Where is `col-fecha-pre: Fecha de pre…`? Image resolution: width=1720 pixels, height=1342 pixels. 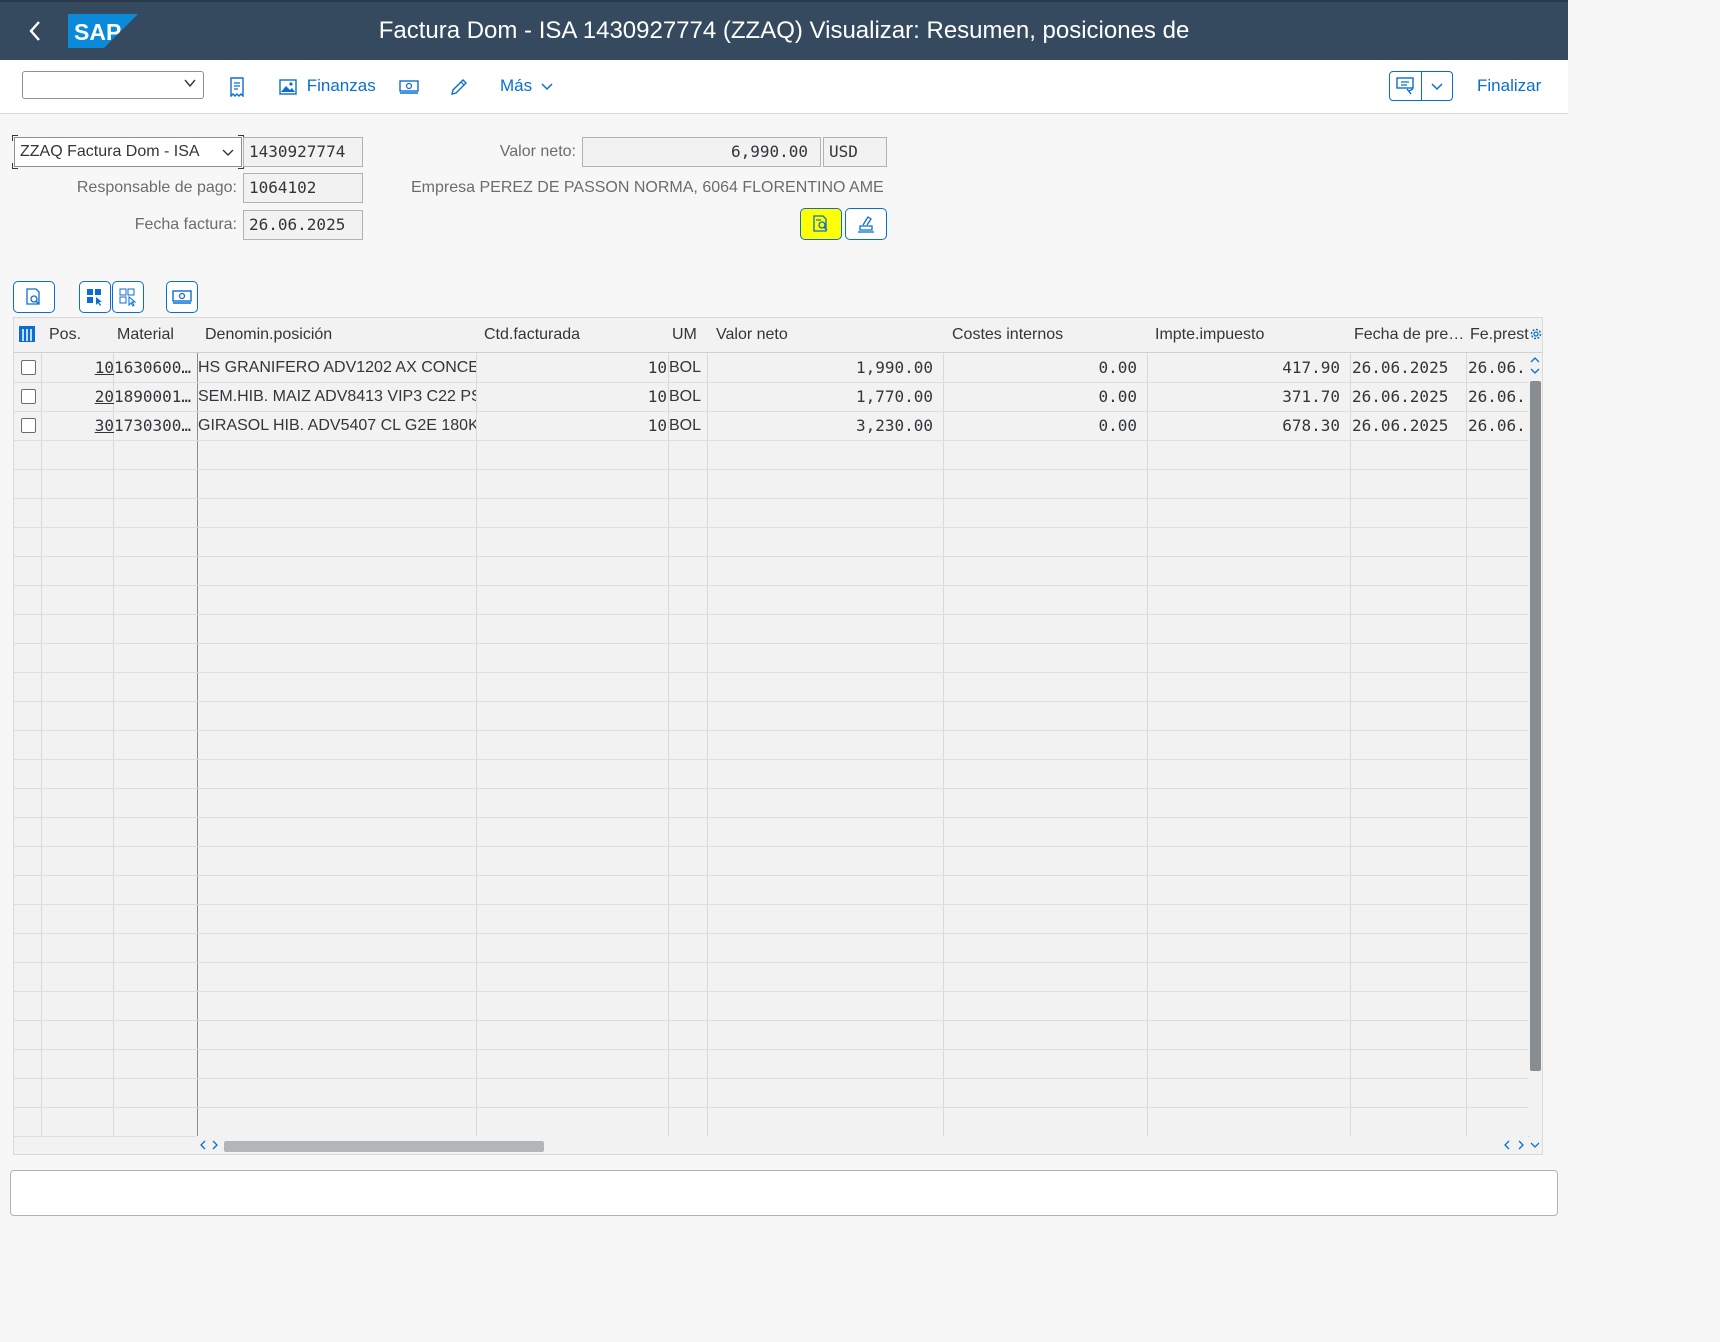 col-fecha-pre: Fecha de pre… is located at coordinates (1406, 335).